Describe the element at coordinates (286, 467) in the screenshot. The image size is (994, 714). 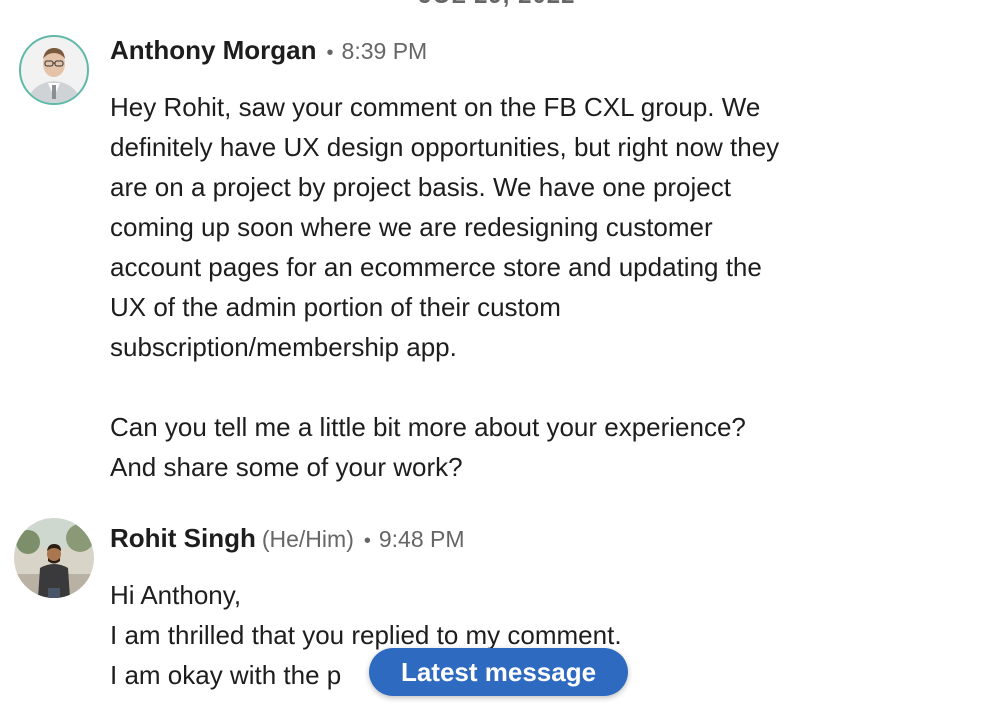
I see `message-line: And share some of your work?` at that location.